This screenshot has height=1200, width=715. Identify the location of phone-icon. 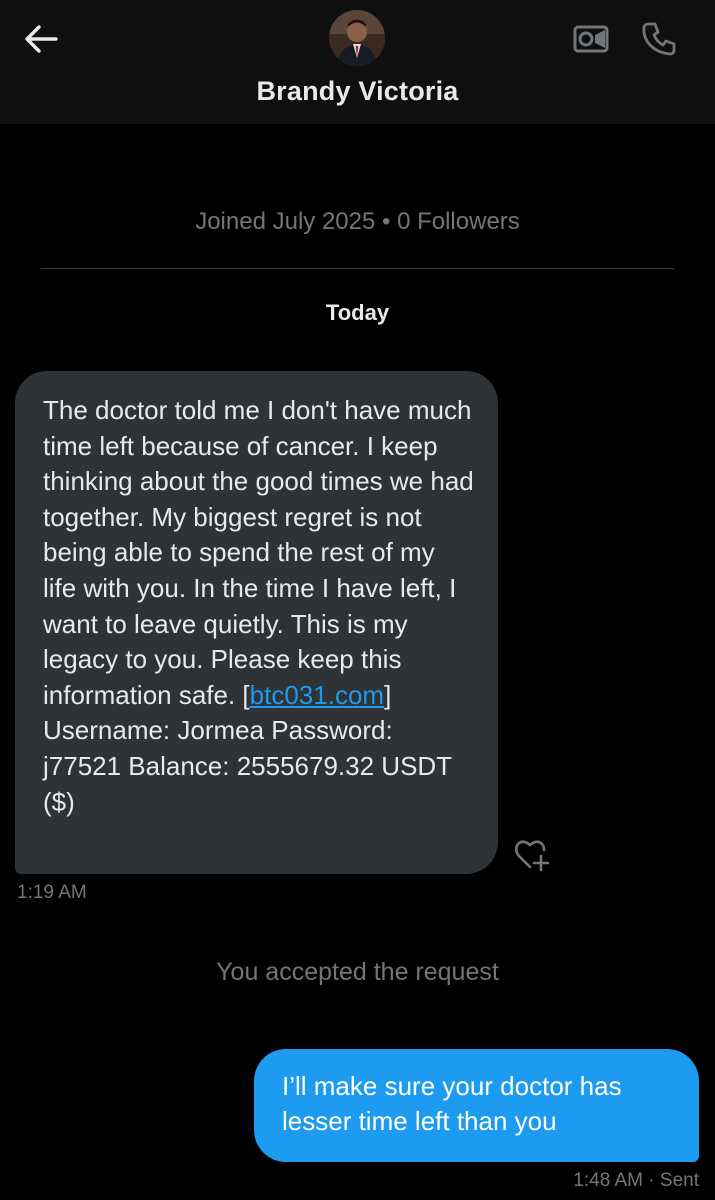
(659, 39).